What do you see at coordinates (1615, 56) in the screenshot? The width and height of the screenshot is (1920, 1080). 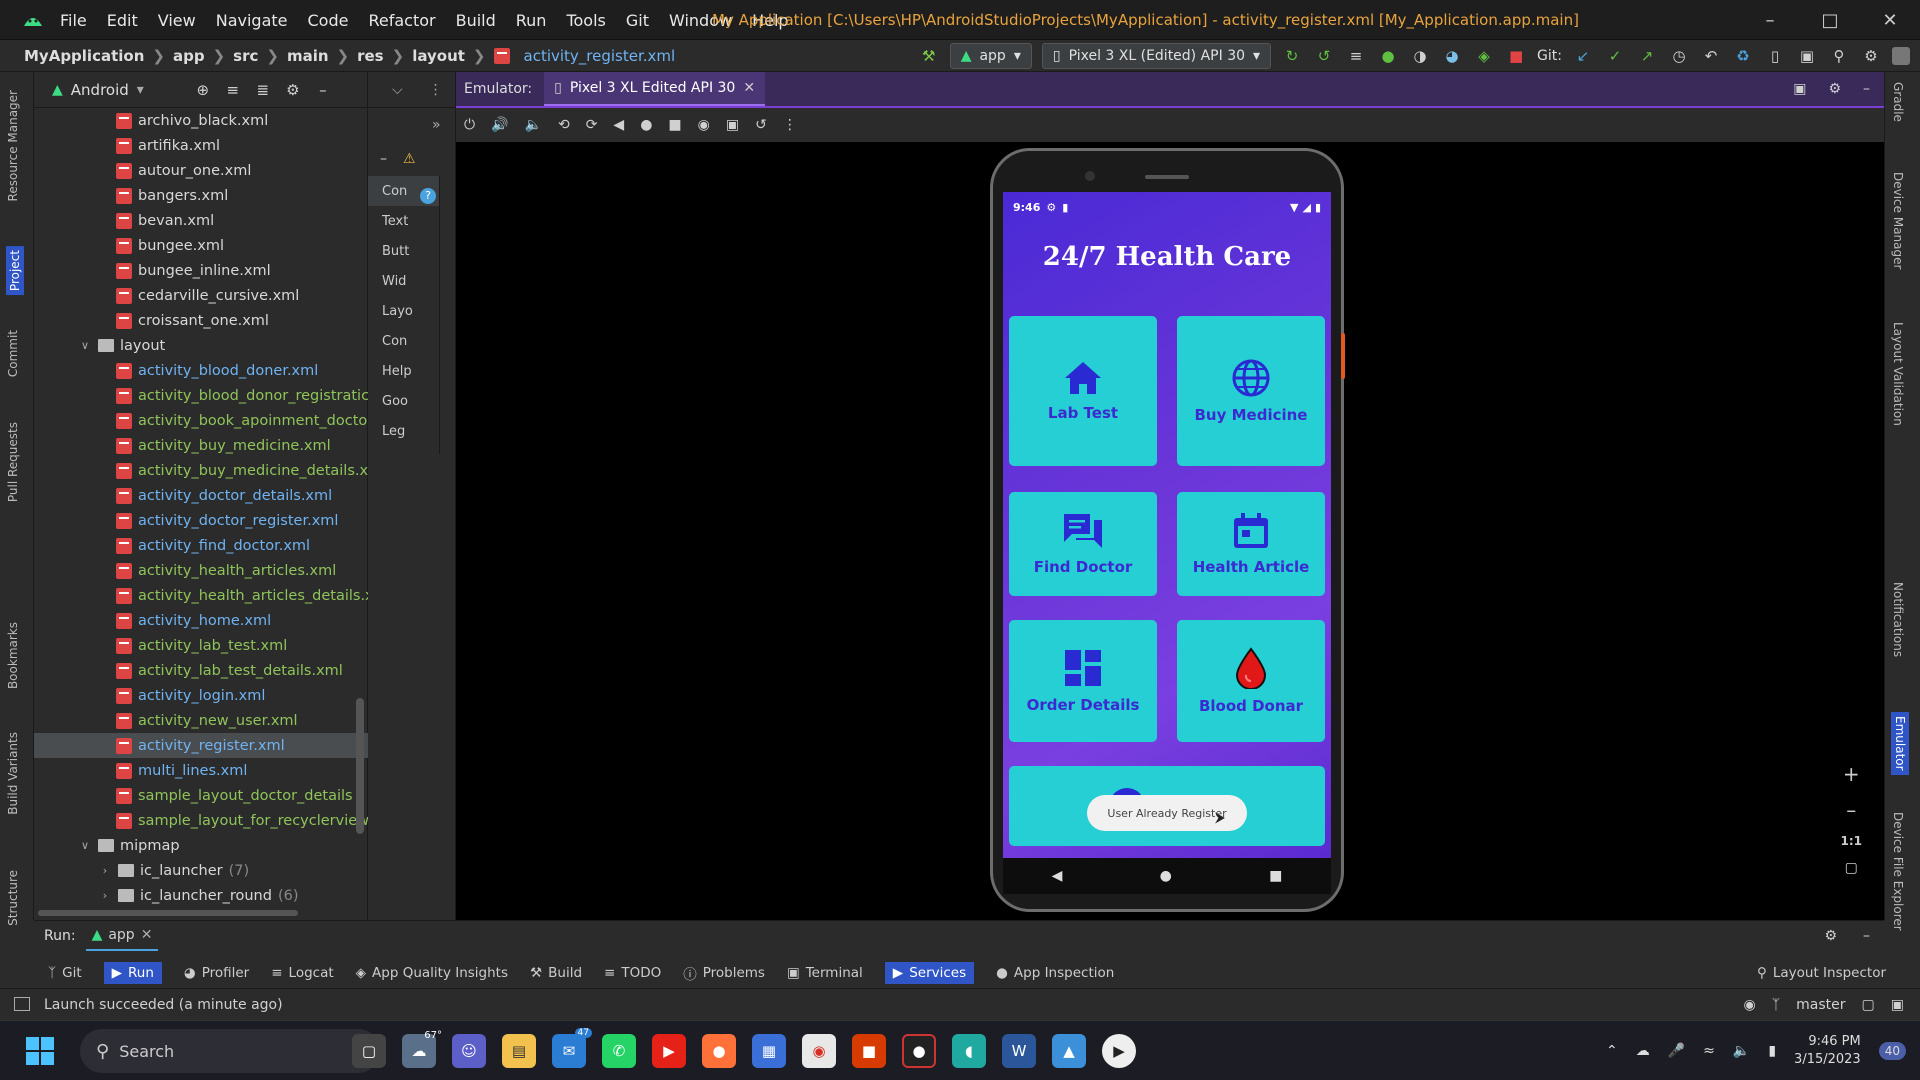 I see `git-commit-icon: ✓` at bounding box center [1615, 56].